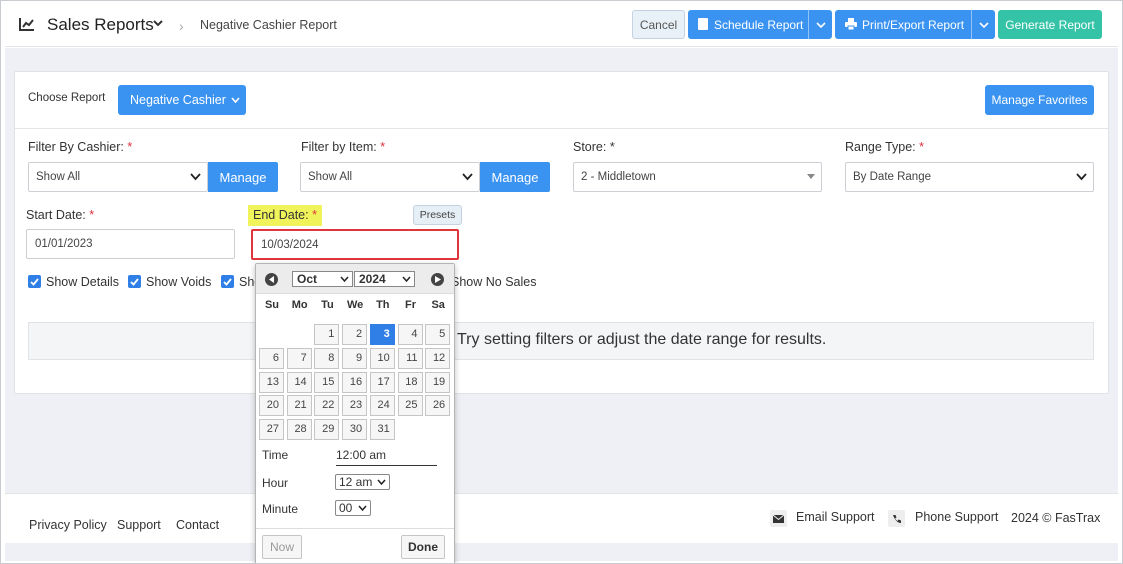 The image size is (1123, 564). I want to click on calendar-day: 21, so click(299, 406).